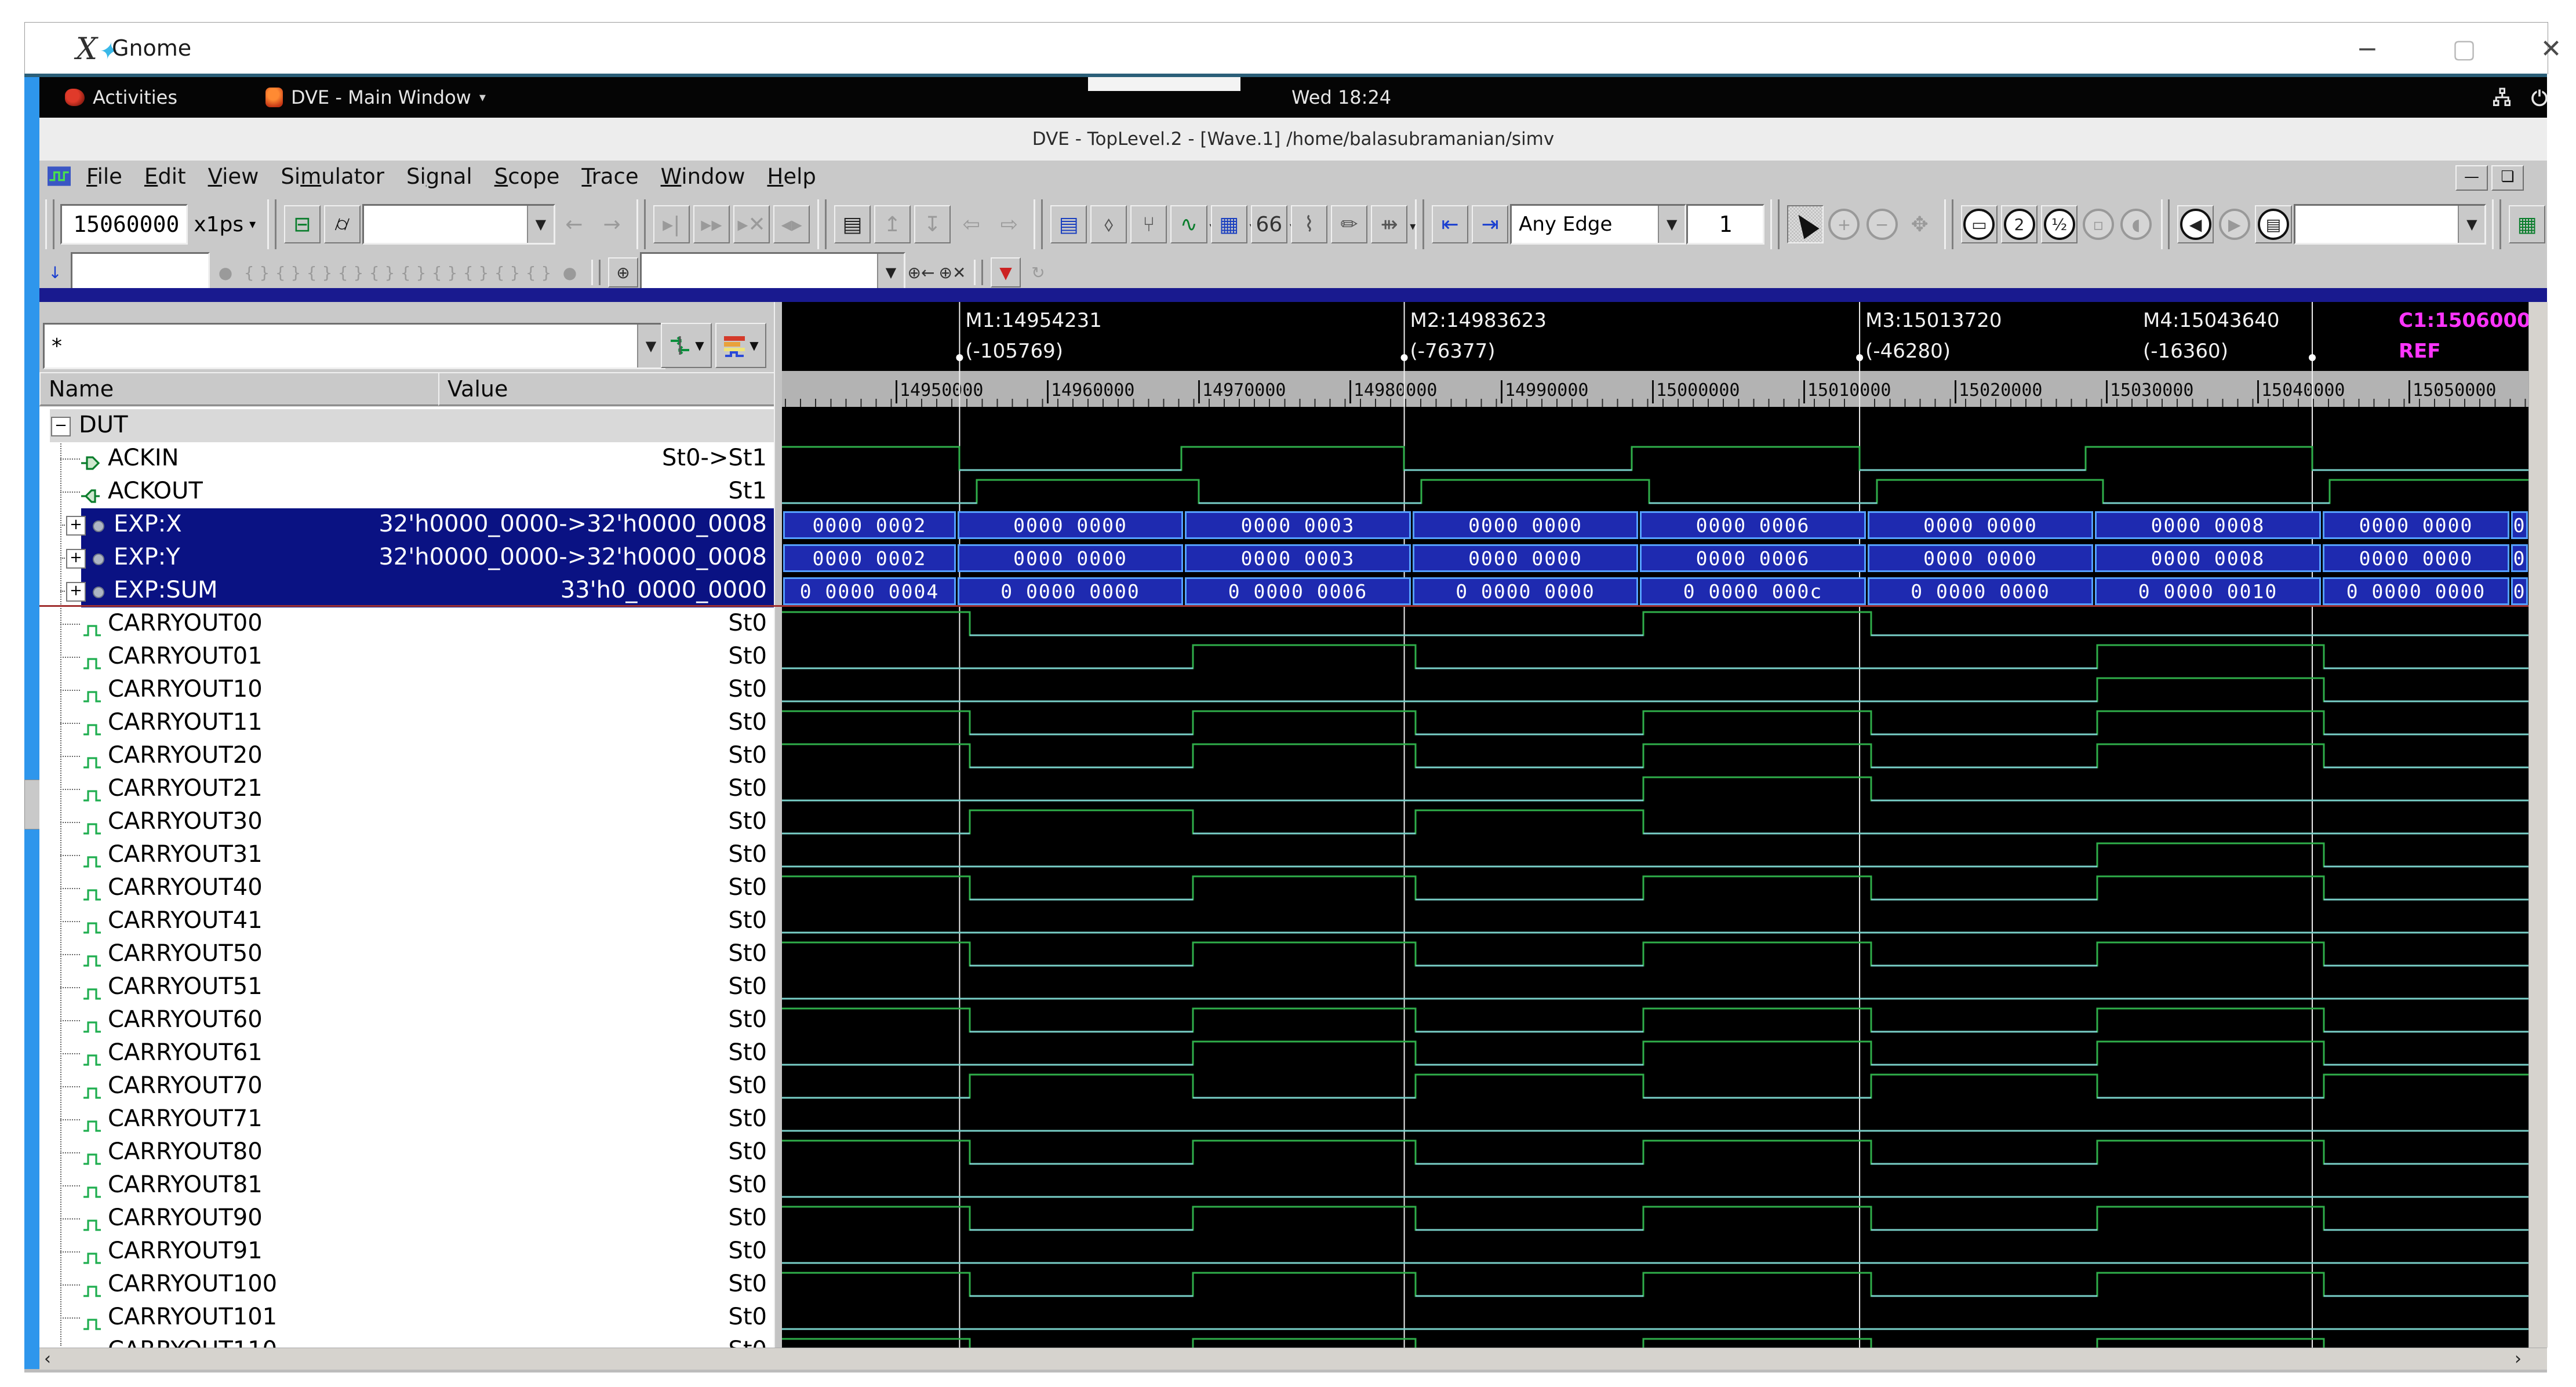  What do you see at coordinates (650, 346) in the screenshot?
I see `chevron-down-icon: ▼` at bounding box center [650, 346].